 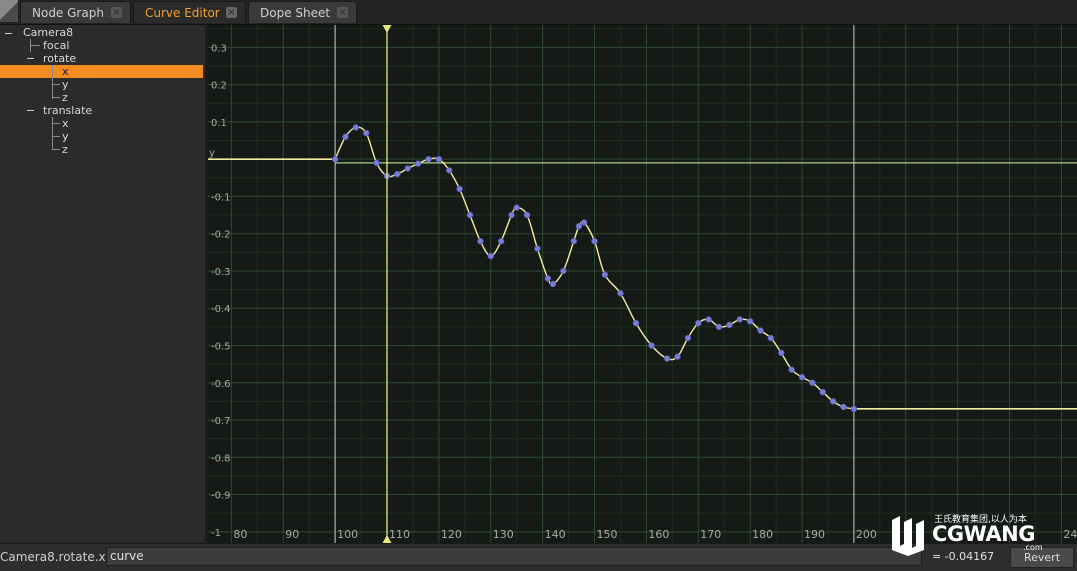 What do you see at coordinates (221, 272) in the screenshot?
I see `y-tick-label: -0.3` at bounding box center [221, 272].